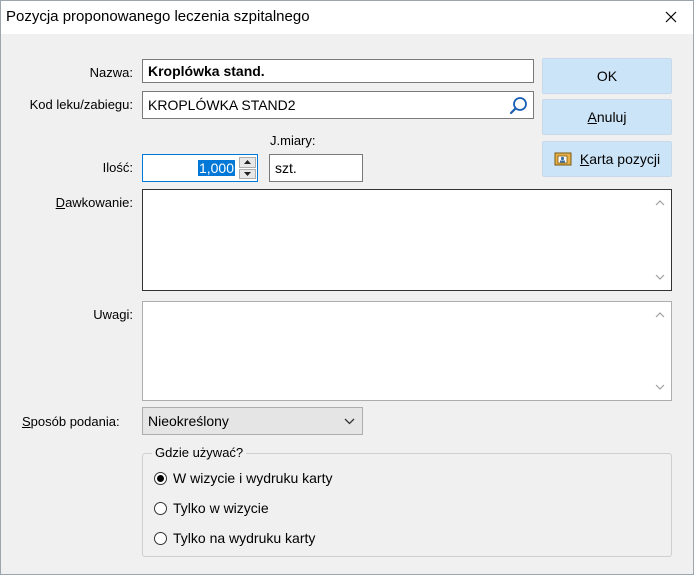 This screenshot has width=694, height=575. I want to click on where-group-title: Gdzie używać?, so click(199, 452).